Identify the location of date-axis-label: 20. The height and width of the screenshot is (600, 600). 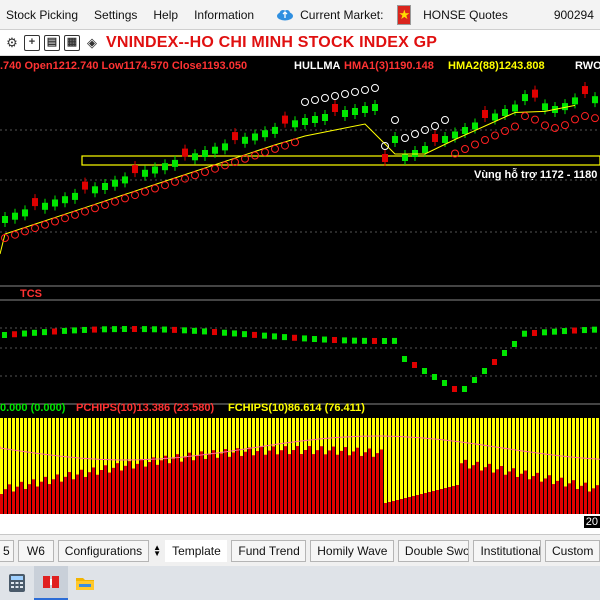
(591, 522).